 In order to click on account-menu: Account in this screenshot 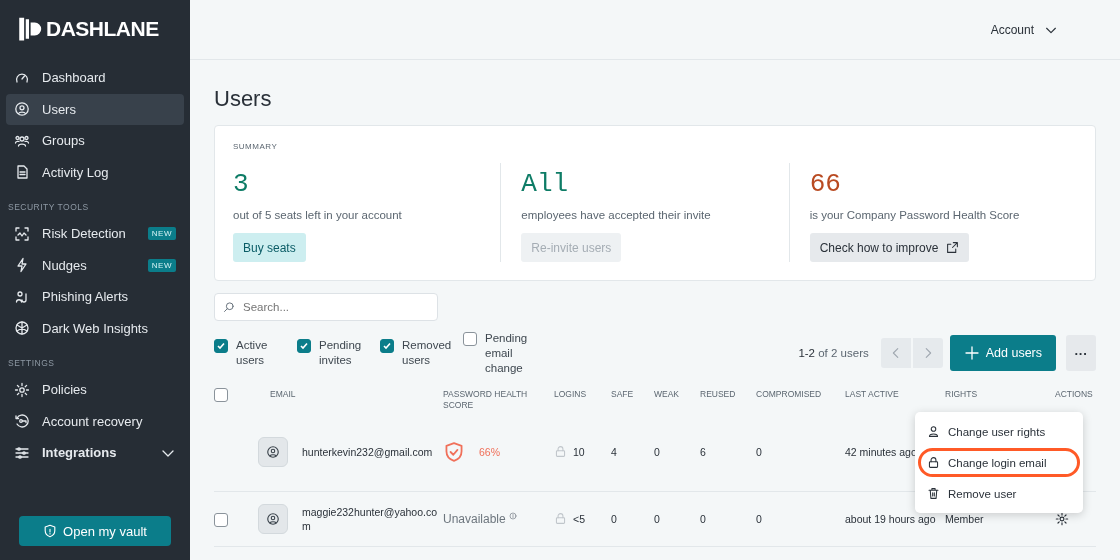, I will do `click(1024, 29)`.